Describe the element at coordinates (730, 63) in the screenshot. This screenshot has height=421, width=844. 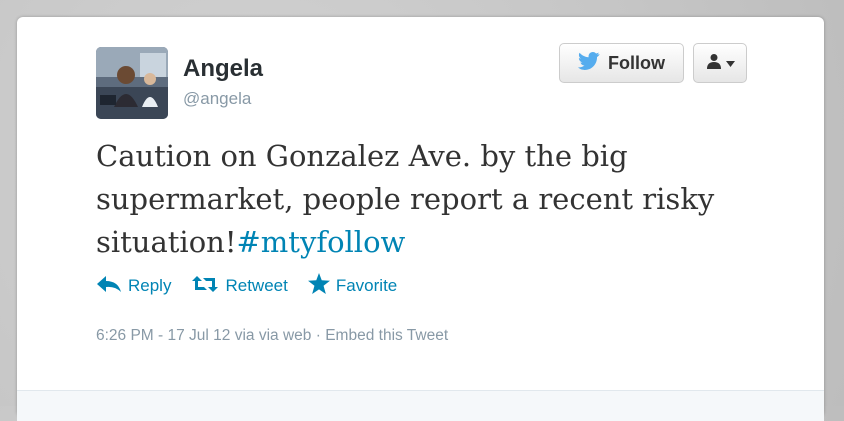
I see `chevron-down-icon` at that location.